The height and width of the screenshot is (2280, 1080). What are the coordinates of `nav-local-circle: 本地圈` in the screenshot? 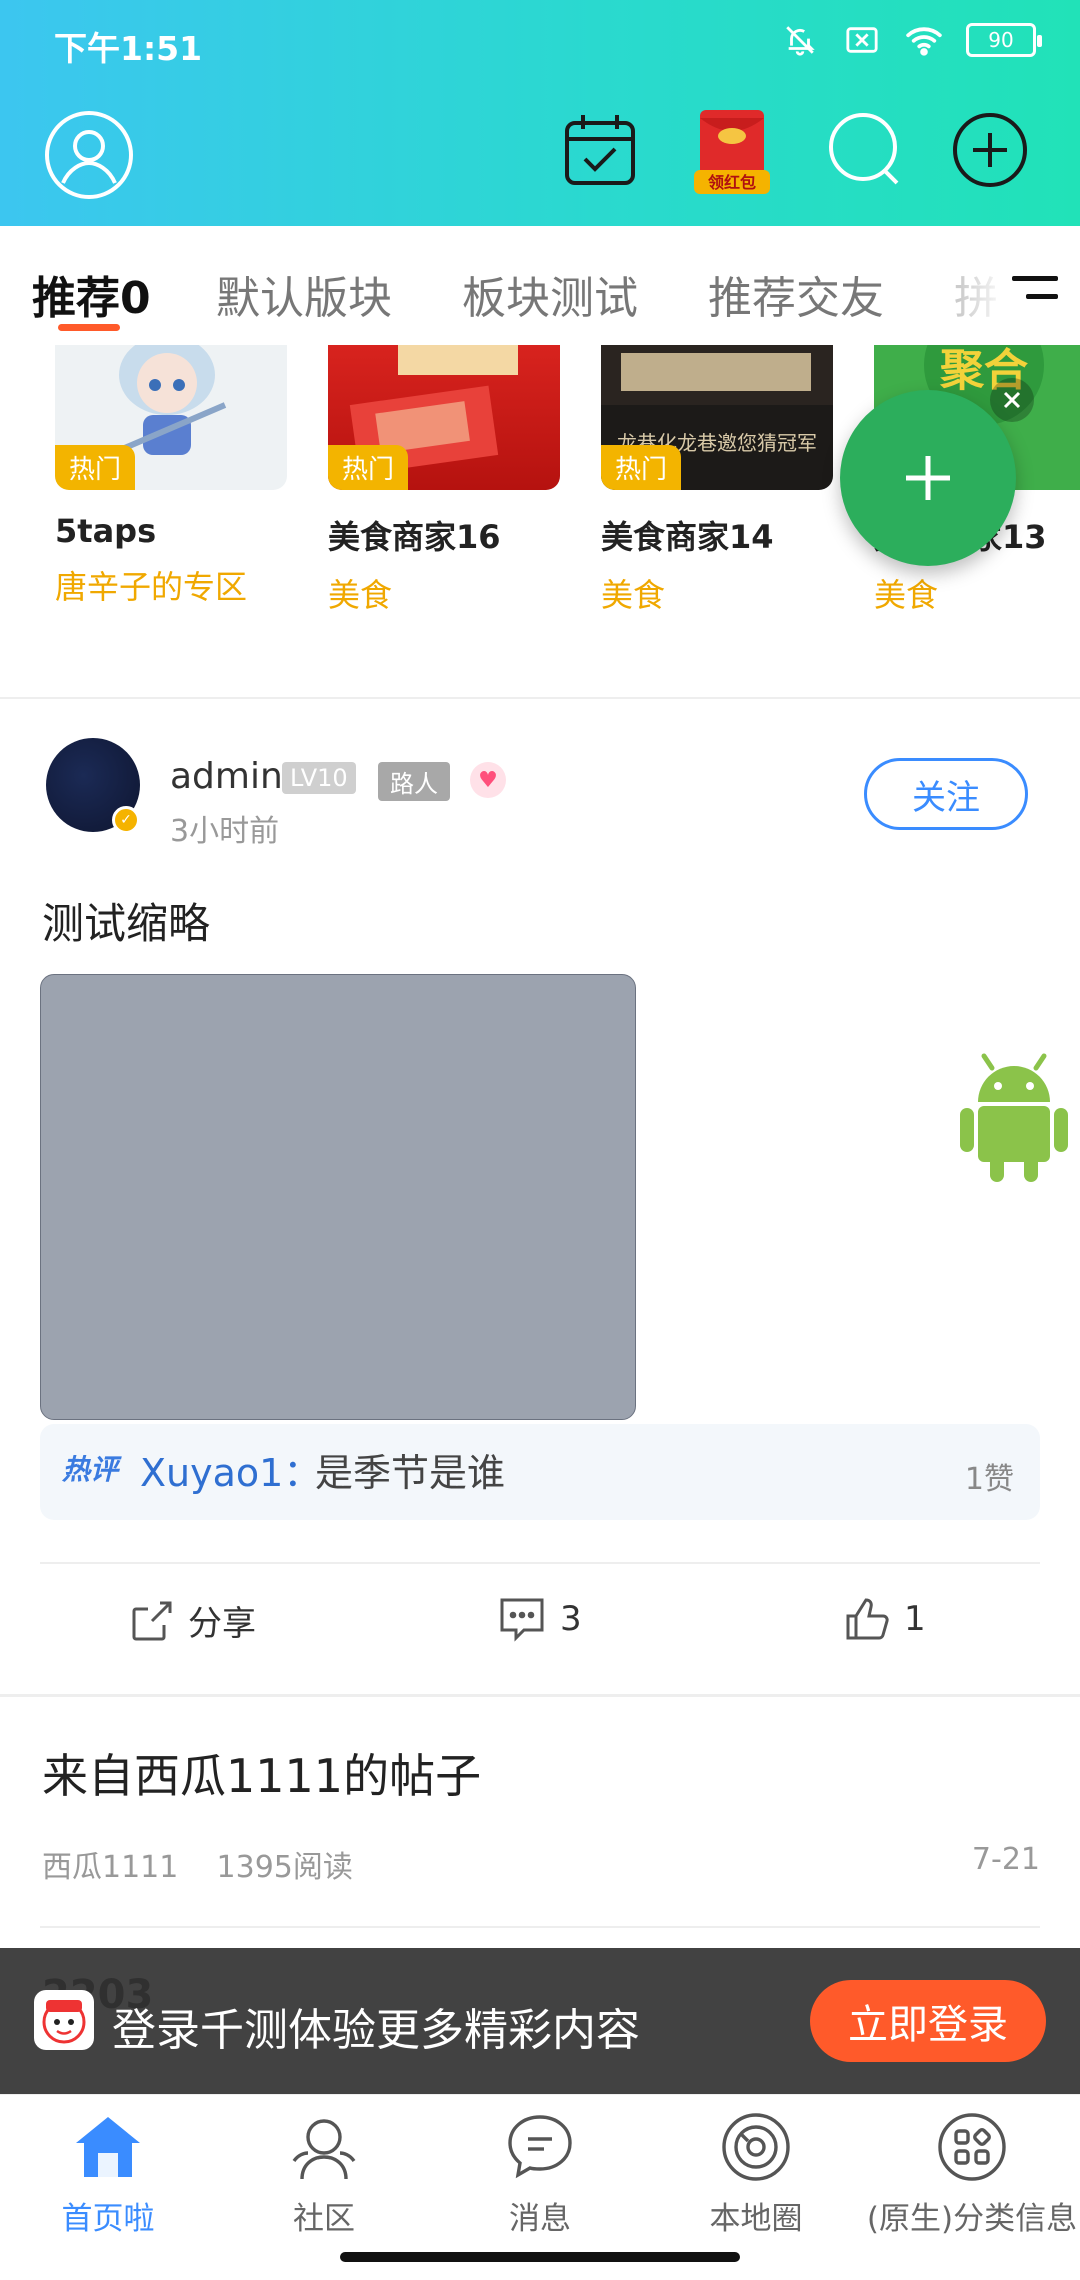 It's located at (756, 2173).